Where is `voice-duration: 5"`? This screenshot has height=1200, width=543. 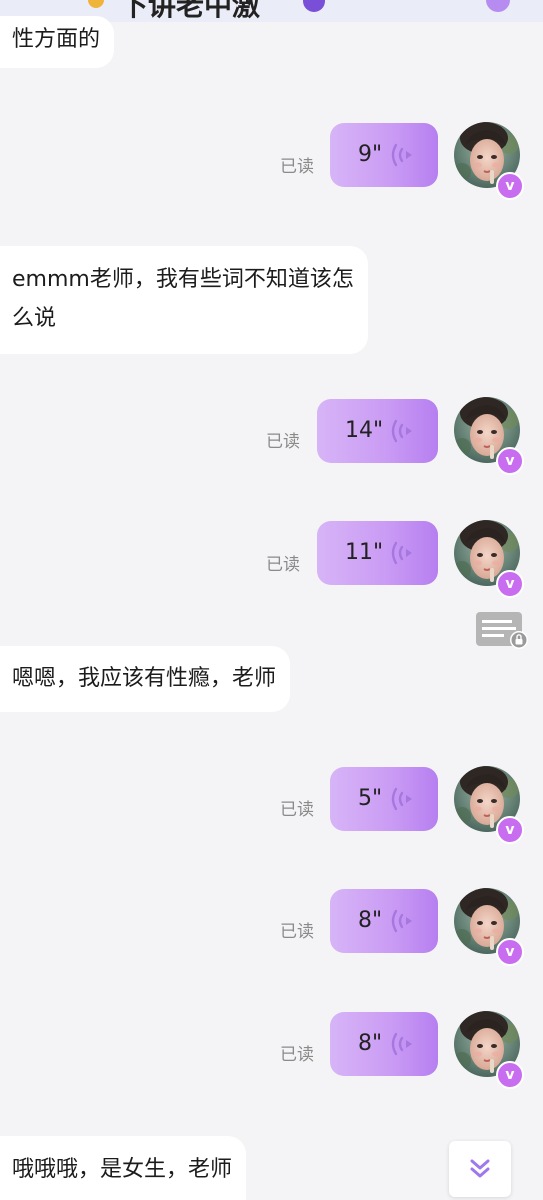
voice-duration: 5" is located at coordinates (370, 798).